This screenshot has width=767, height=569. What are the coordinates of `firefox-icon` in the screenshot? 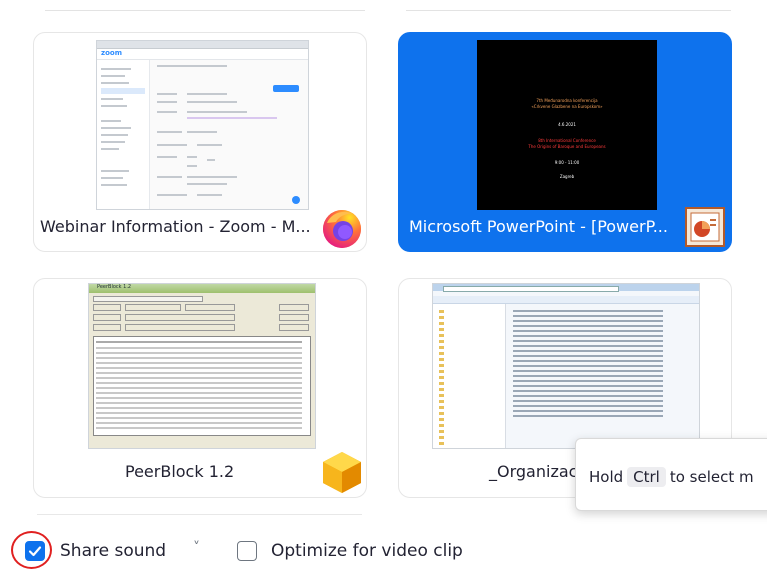 It's located at (342, 229).